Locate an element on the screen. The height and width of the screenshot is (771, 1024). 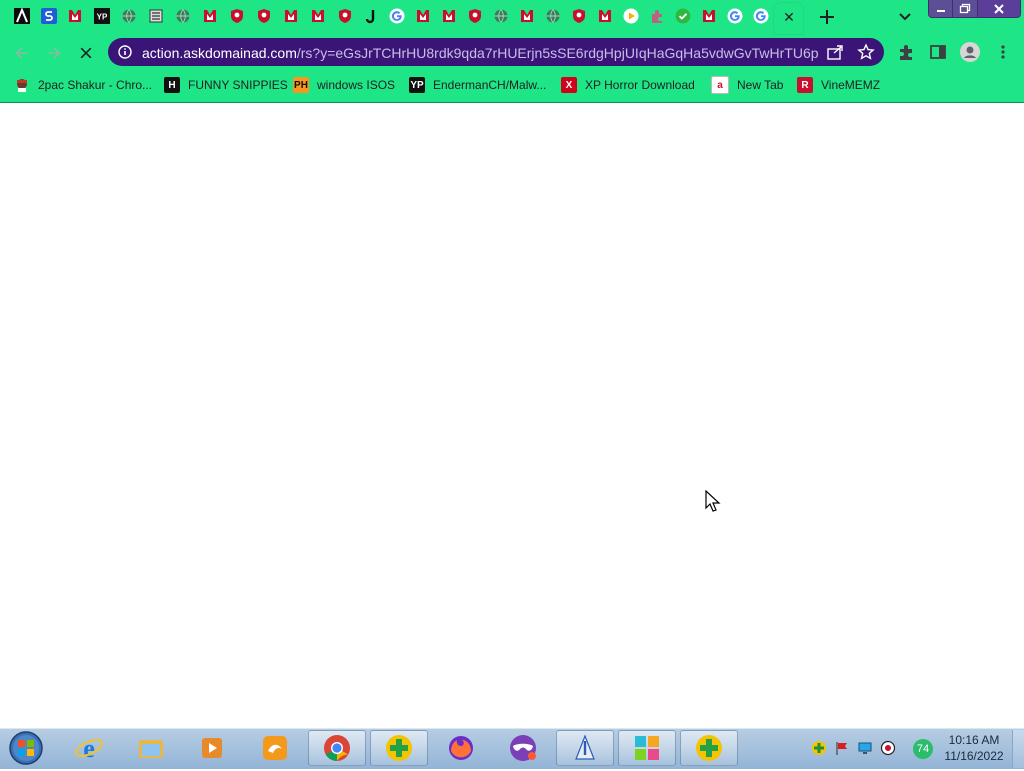
menu-kebab-icon is located at coordinates (1003, 52).